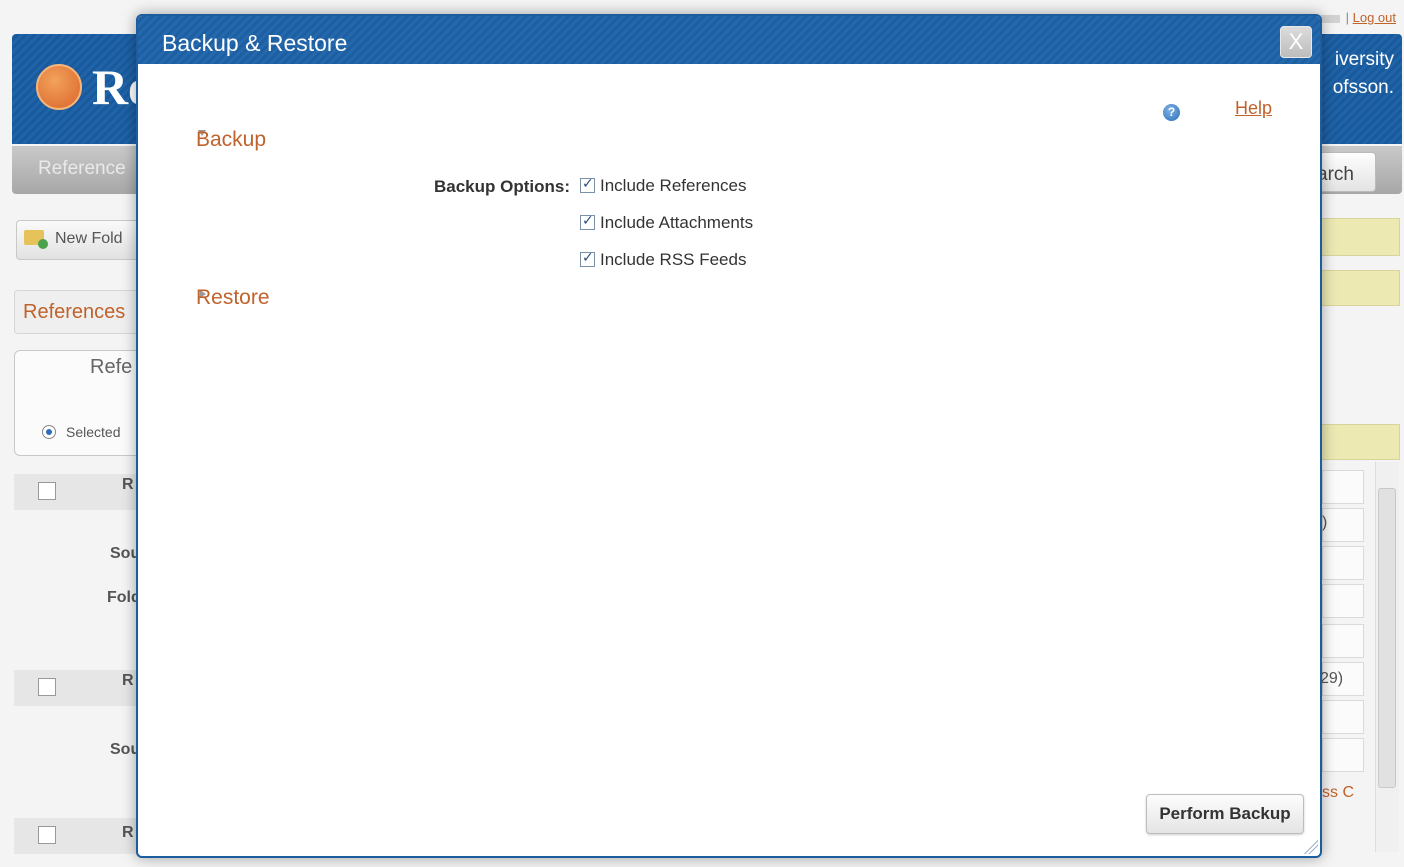 The image size is (1404, 867). What do you see at coordinates (1225, 814) in the screenshot?
I see `perform-backup-button: Perform Backup` at bounding box center [1225, 814].